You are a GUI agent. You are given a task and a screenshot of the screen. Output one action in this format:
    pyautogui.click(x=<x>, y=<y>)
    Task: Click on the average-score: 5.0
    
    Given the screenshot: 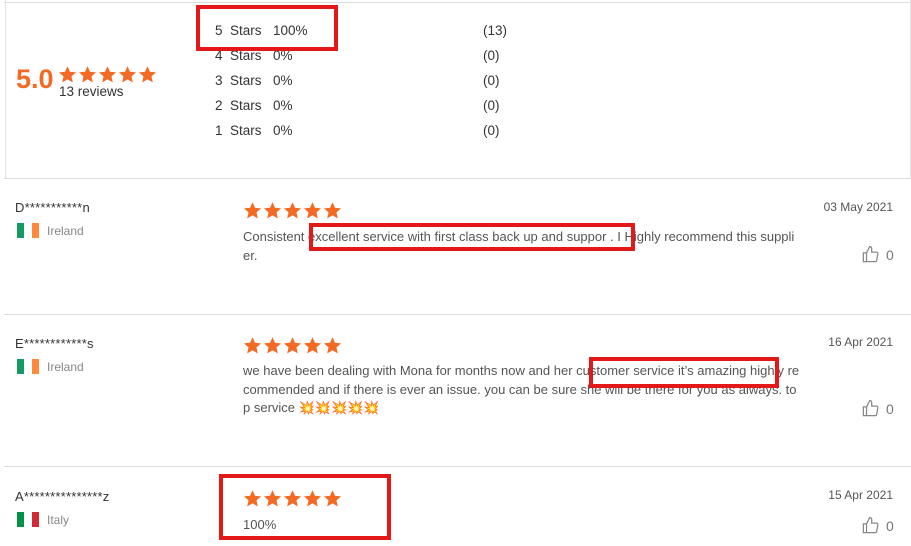 What is the action you would take?
    pyautogui.click(x=35, y=79)
    